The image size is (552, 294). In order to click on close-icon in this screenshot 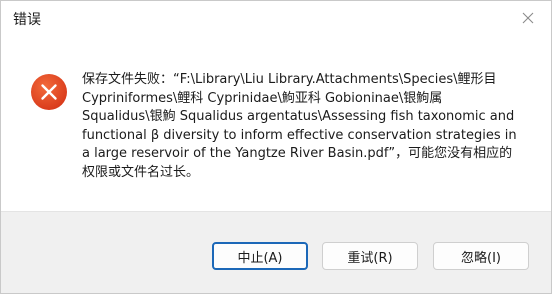, I will do `click(528, 18)`.